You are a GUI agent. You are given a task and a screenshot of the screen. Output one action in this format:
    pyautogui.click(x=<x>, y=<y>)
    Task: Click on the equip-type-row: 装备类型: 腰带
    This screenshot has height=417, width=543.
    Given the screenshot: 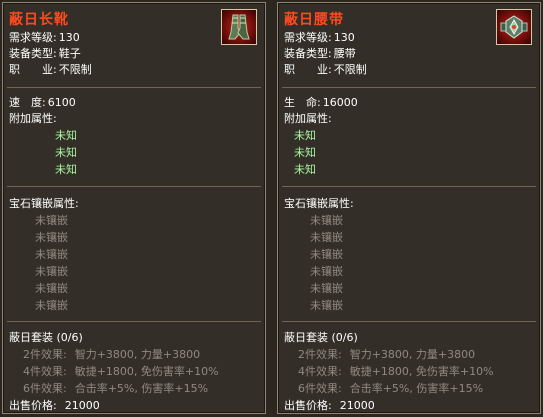 What is the action you would take?
    pyautogui.click(x=320, y=53)
    